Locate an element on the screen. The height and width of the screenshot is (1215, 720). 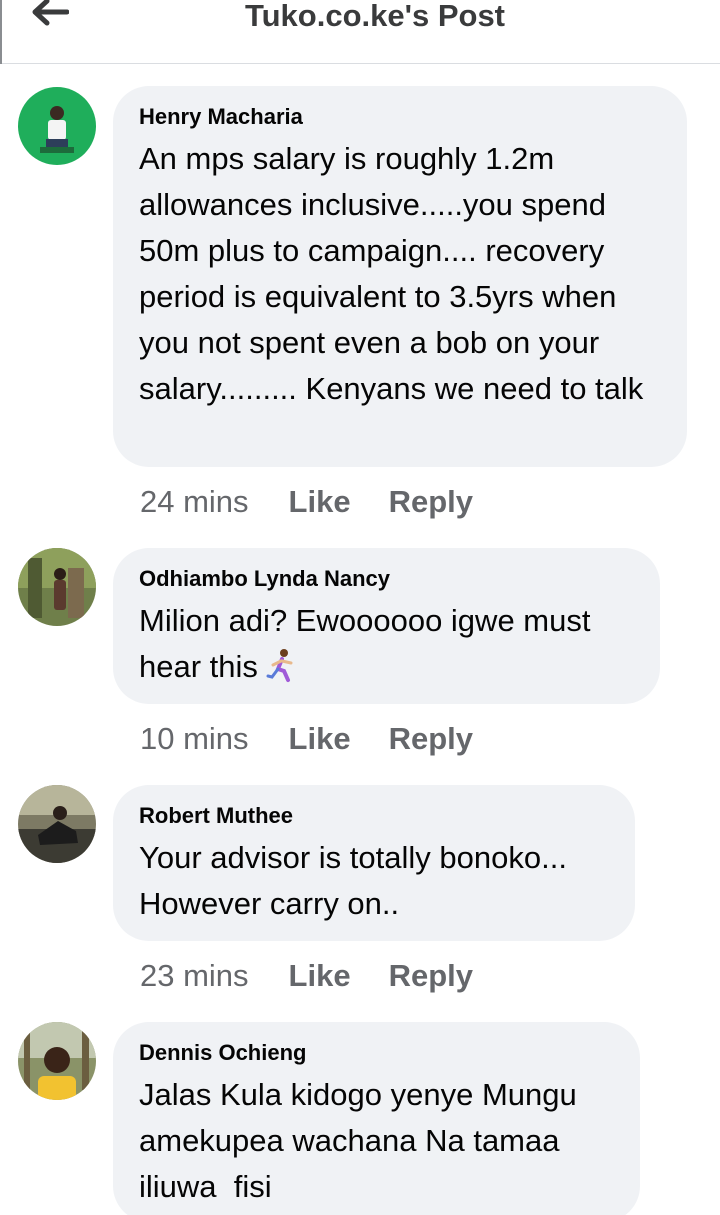
comment-actions: 23 mins Like Reply is located at coordinates (325, 976).